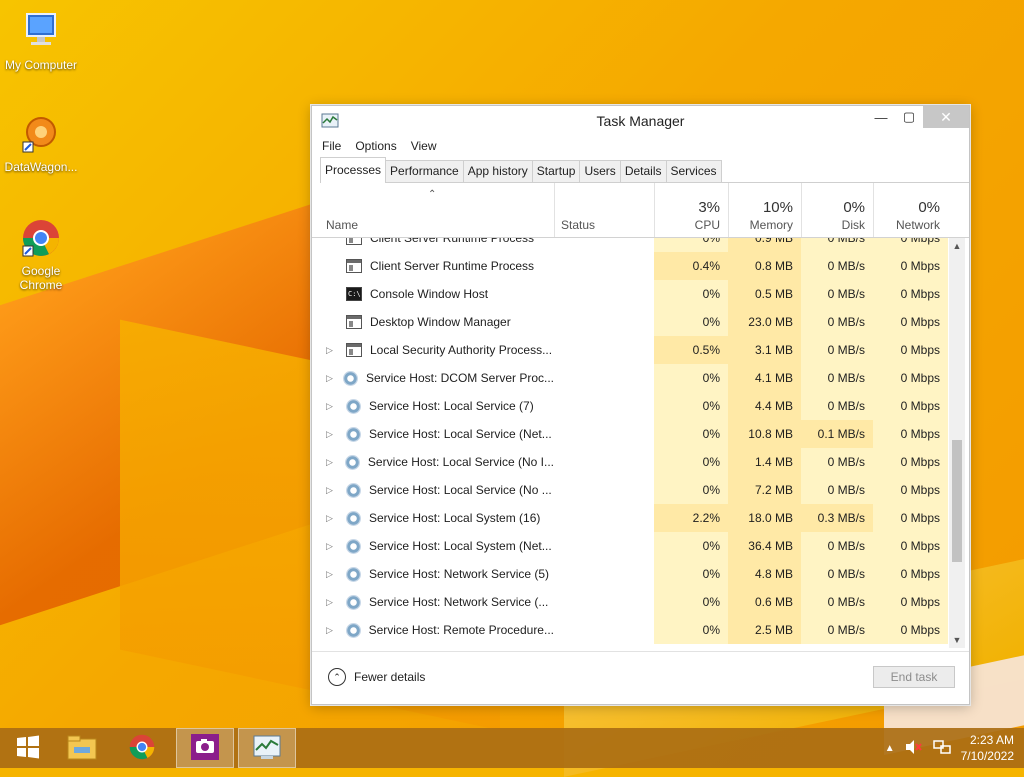 Image resolution: width=1024 pixels, height=777 pixels. Describe the element at coordinates (600, 171) in the screenshot. I see `tab-users: Users` at that location.